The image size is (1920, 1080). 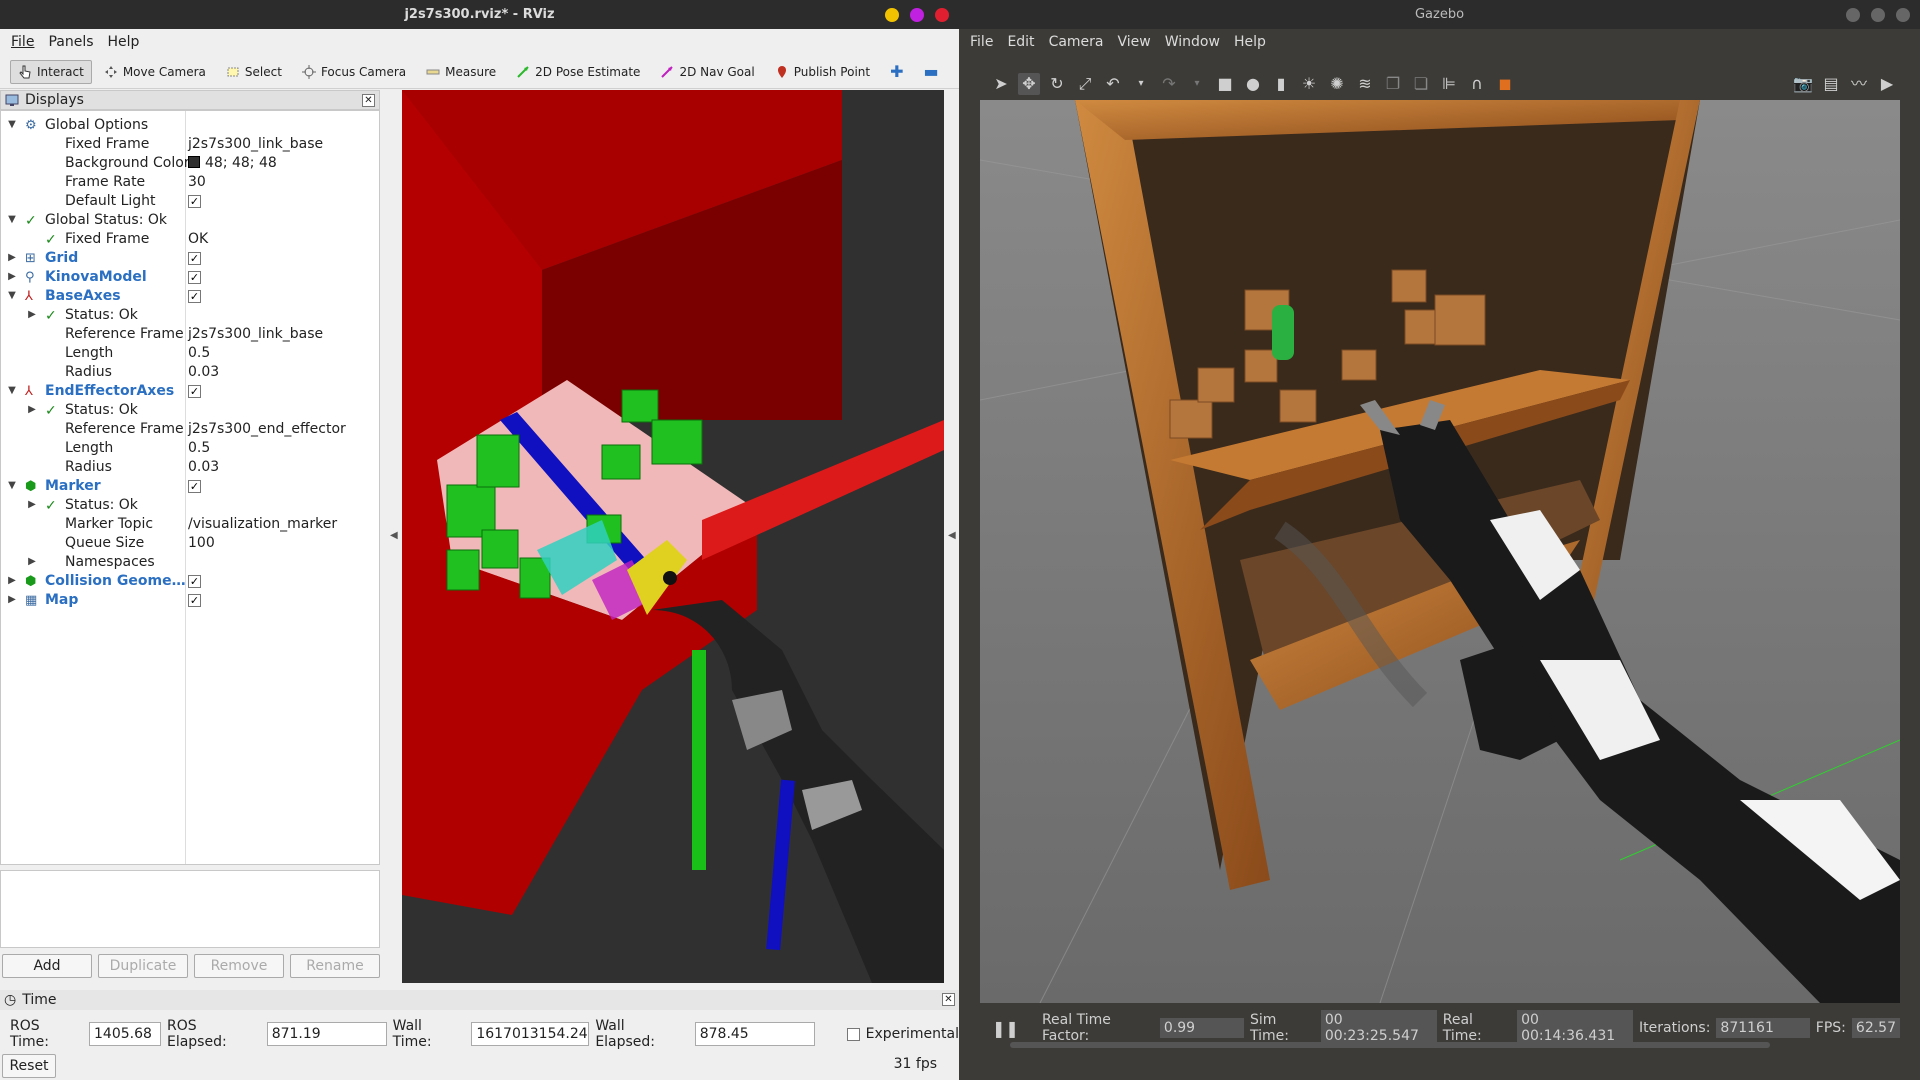 I want to click on toolbar-overflow-button: », so click(x=955, y=72).